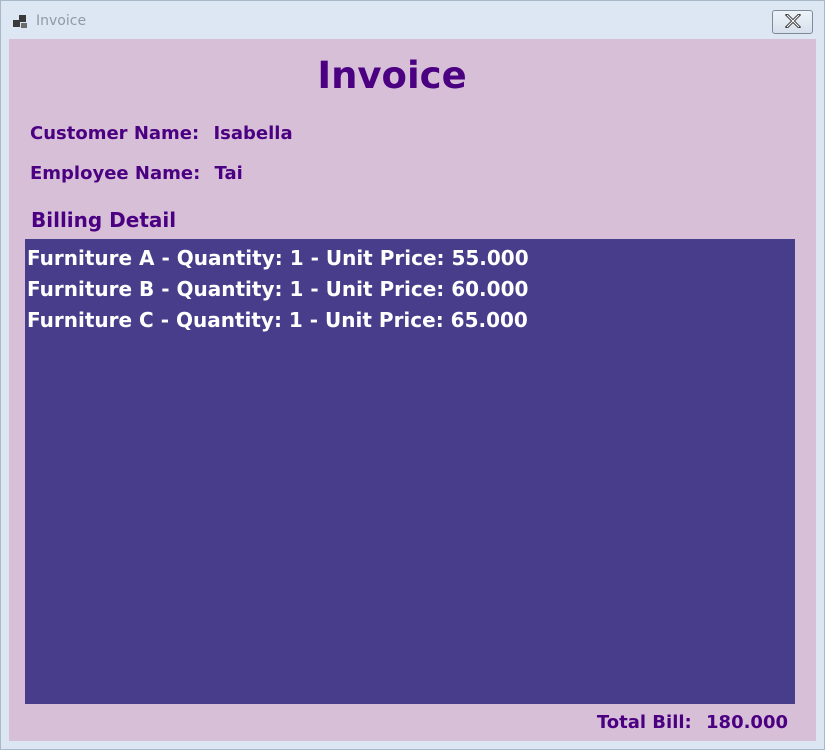 This screenshot has height=750, width=825. I want to click on employee-name-label: Employee Name:, so click(115, 173).